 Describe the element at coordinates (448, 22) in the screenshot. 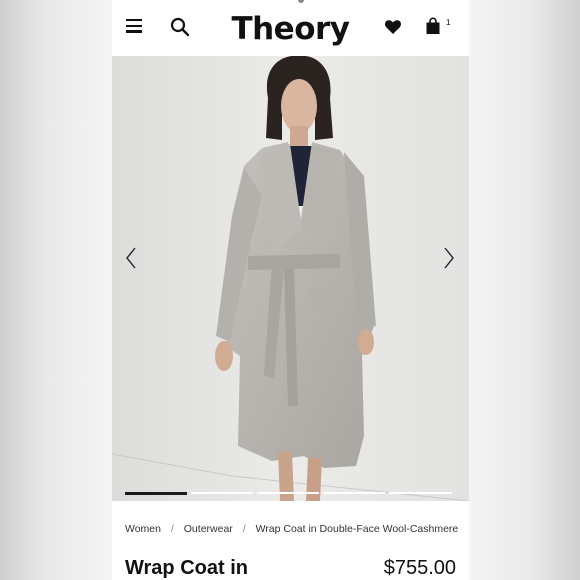

I see `bag-count-badge: 1` at that location.